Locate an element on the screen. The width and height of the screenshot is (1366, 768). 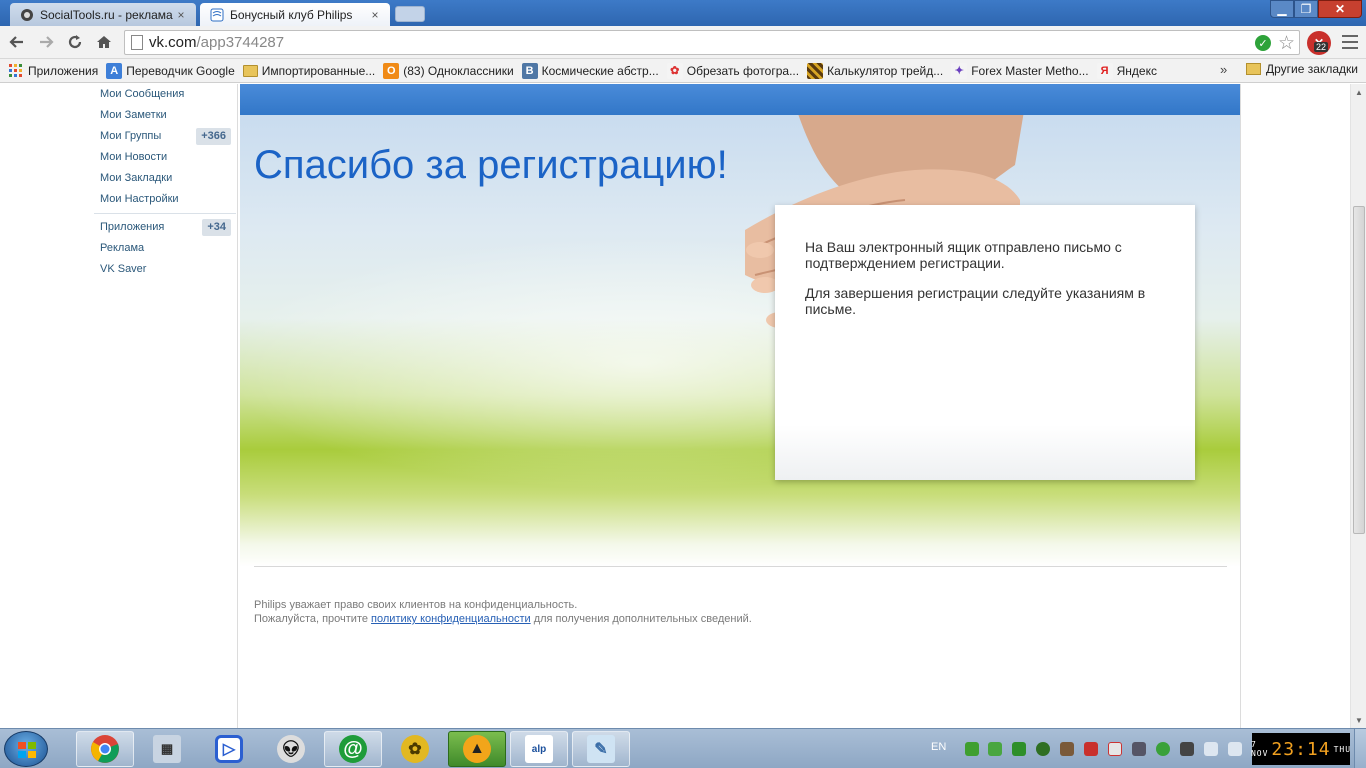
taskbar-chrome is located at coordinates (105, 749).